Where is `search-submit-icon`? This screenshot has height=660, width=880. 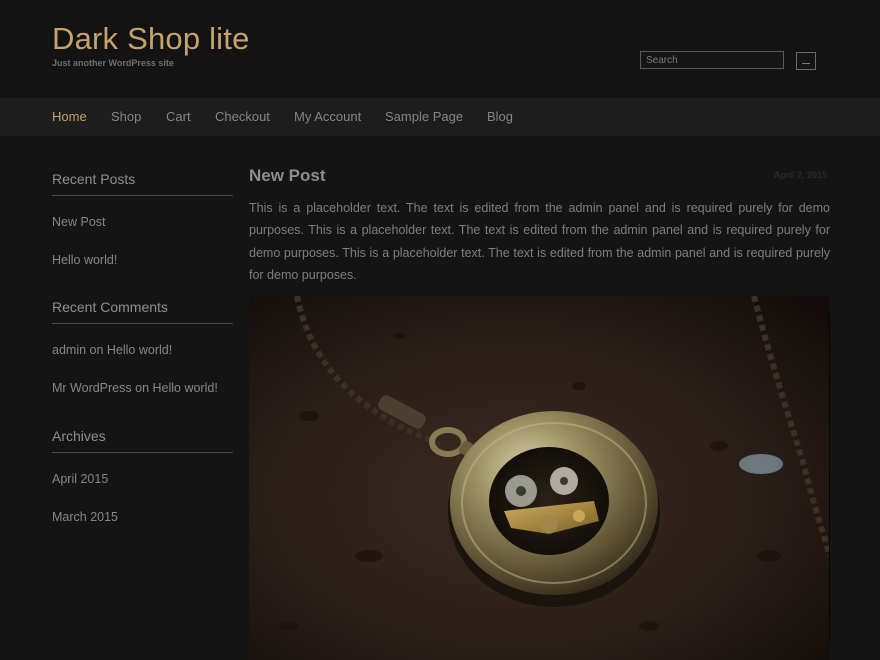 search-submit-icon is located at coordinates (806, 63).